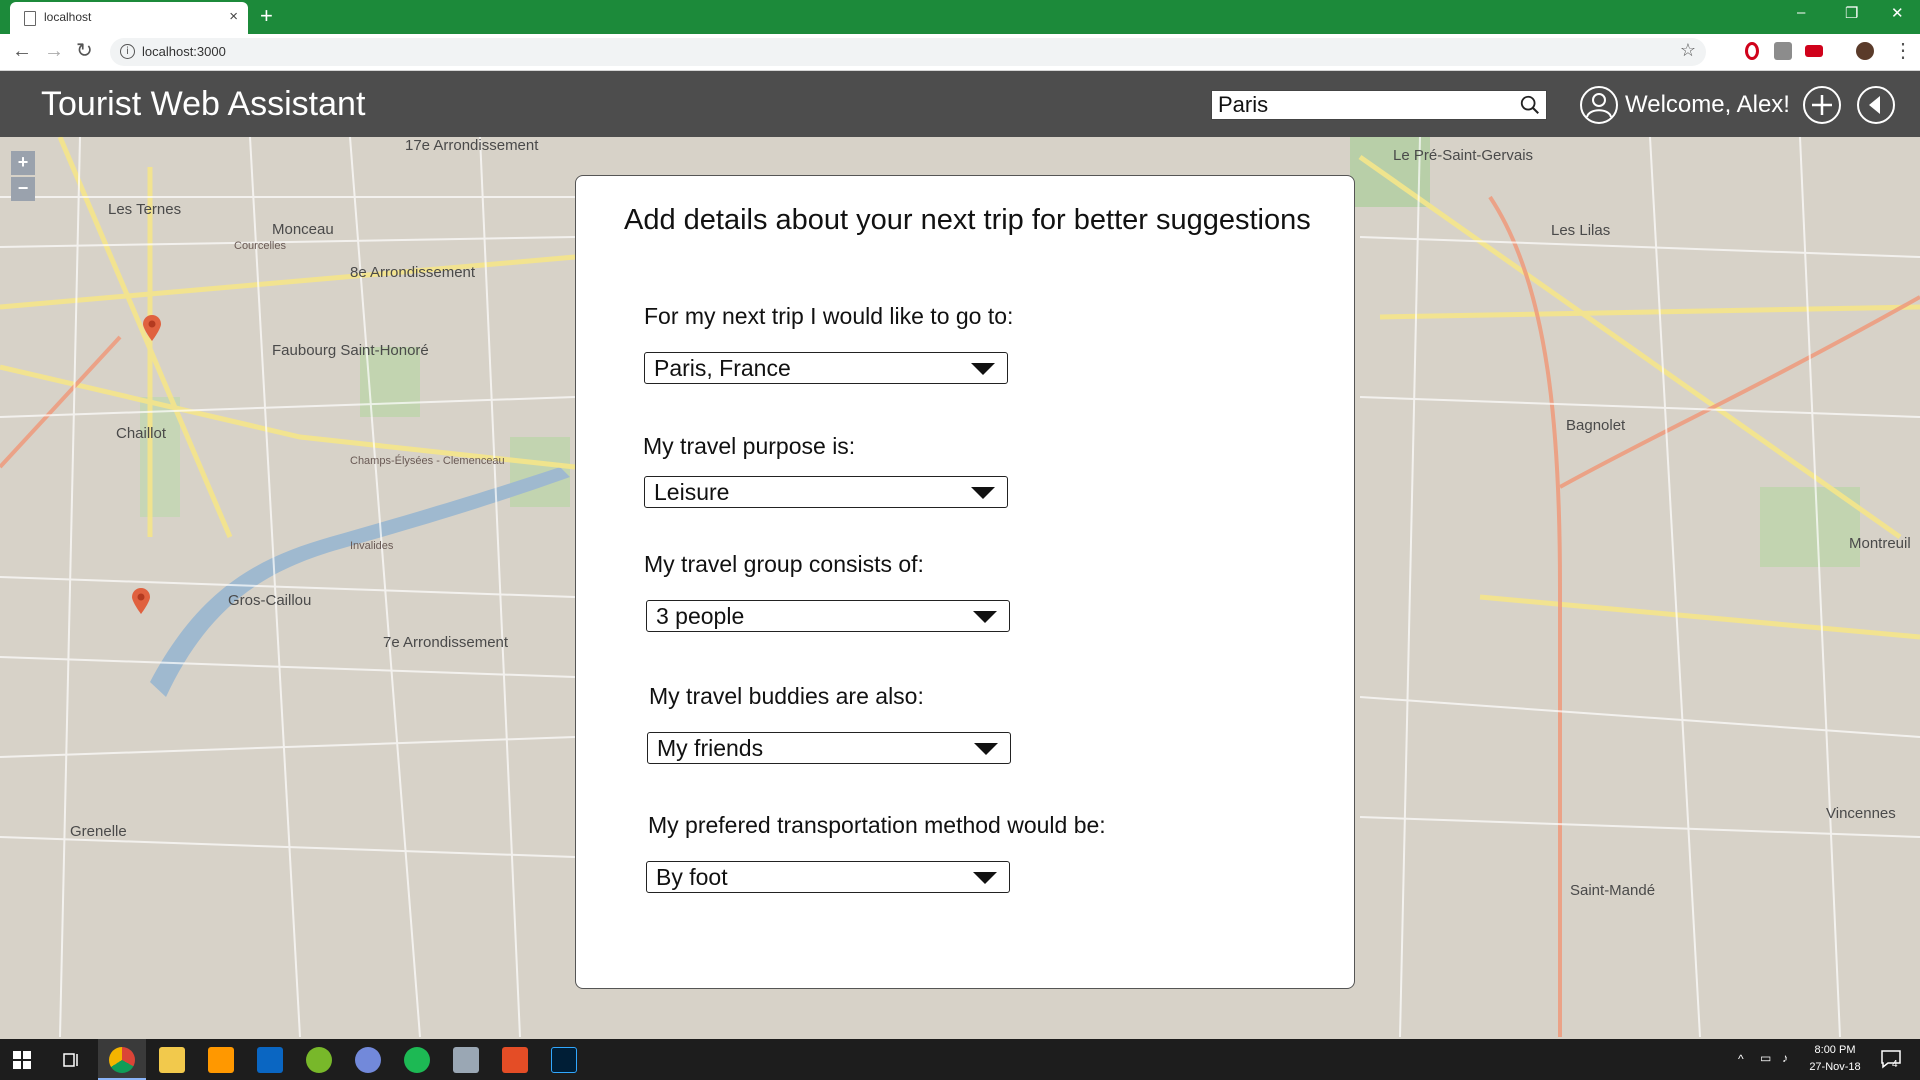 The image size is (1920, 1080). I want to click on map-label: Le Pré-Saint-Gervais, so click(1463, 155).